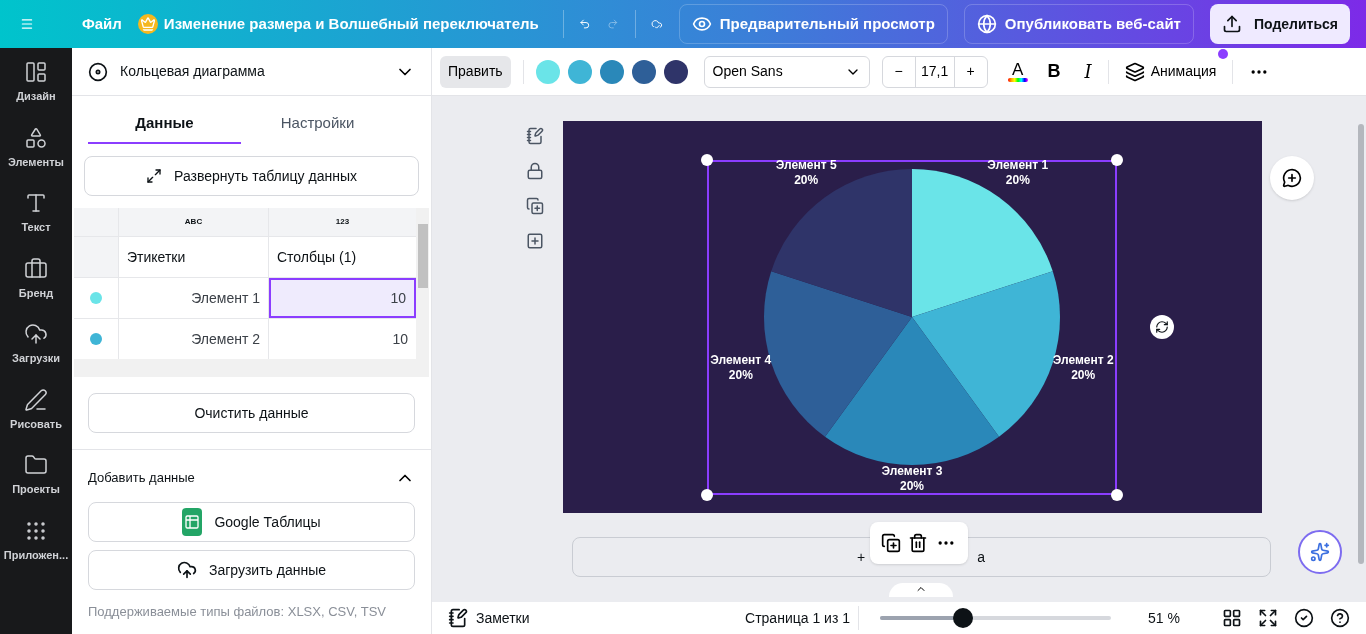 Image resolution: width=1366 pixels, height=634 pixels. I want to click on panel-tab: Данные, so click(164, 124).